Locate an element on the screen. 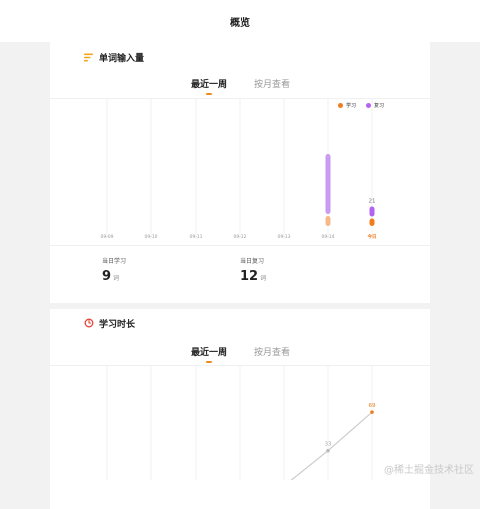 The width and height of the screenshot is (480, 509). stat-daily-review-value-row: 12 词 is located at coordinates (253, 276).